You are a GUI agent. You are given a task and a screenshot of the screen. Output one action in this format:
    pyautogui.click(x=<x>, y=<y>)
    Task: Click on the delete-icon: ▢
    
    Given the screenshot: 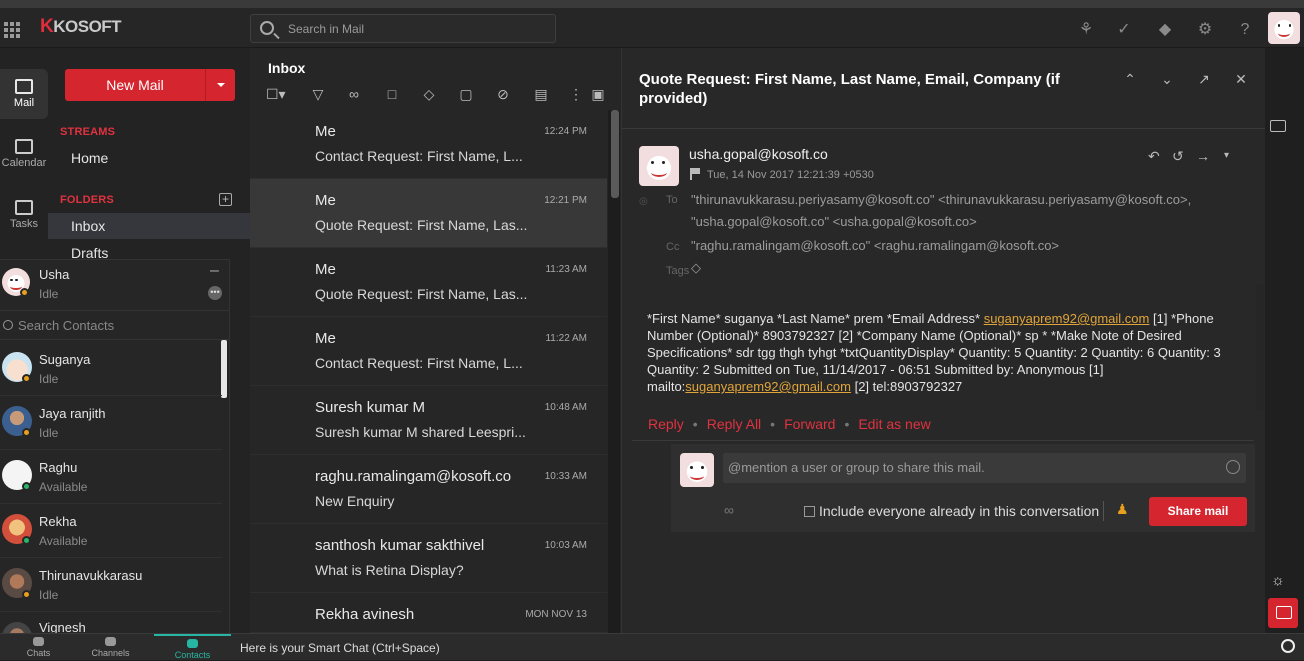 What is the action you would take?
    pyautogui.click(x=466, y=94)
    